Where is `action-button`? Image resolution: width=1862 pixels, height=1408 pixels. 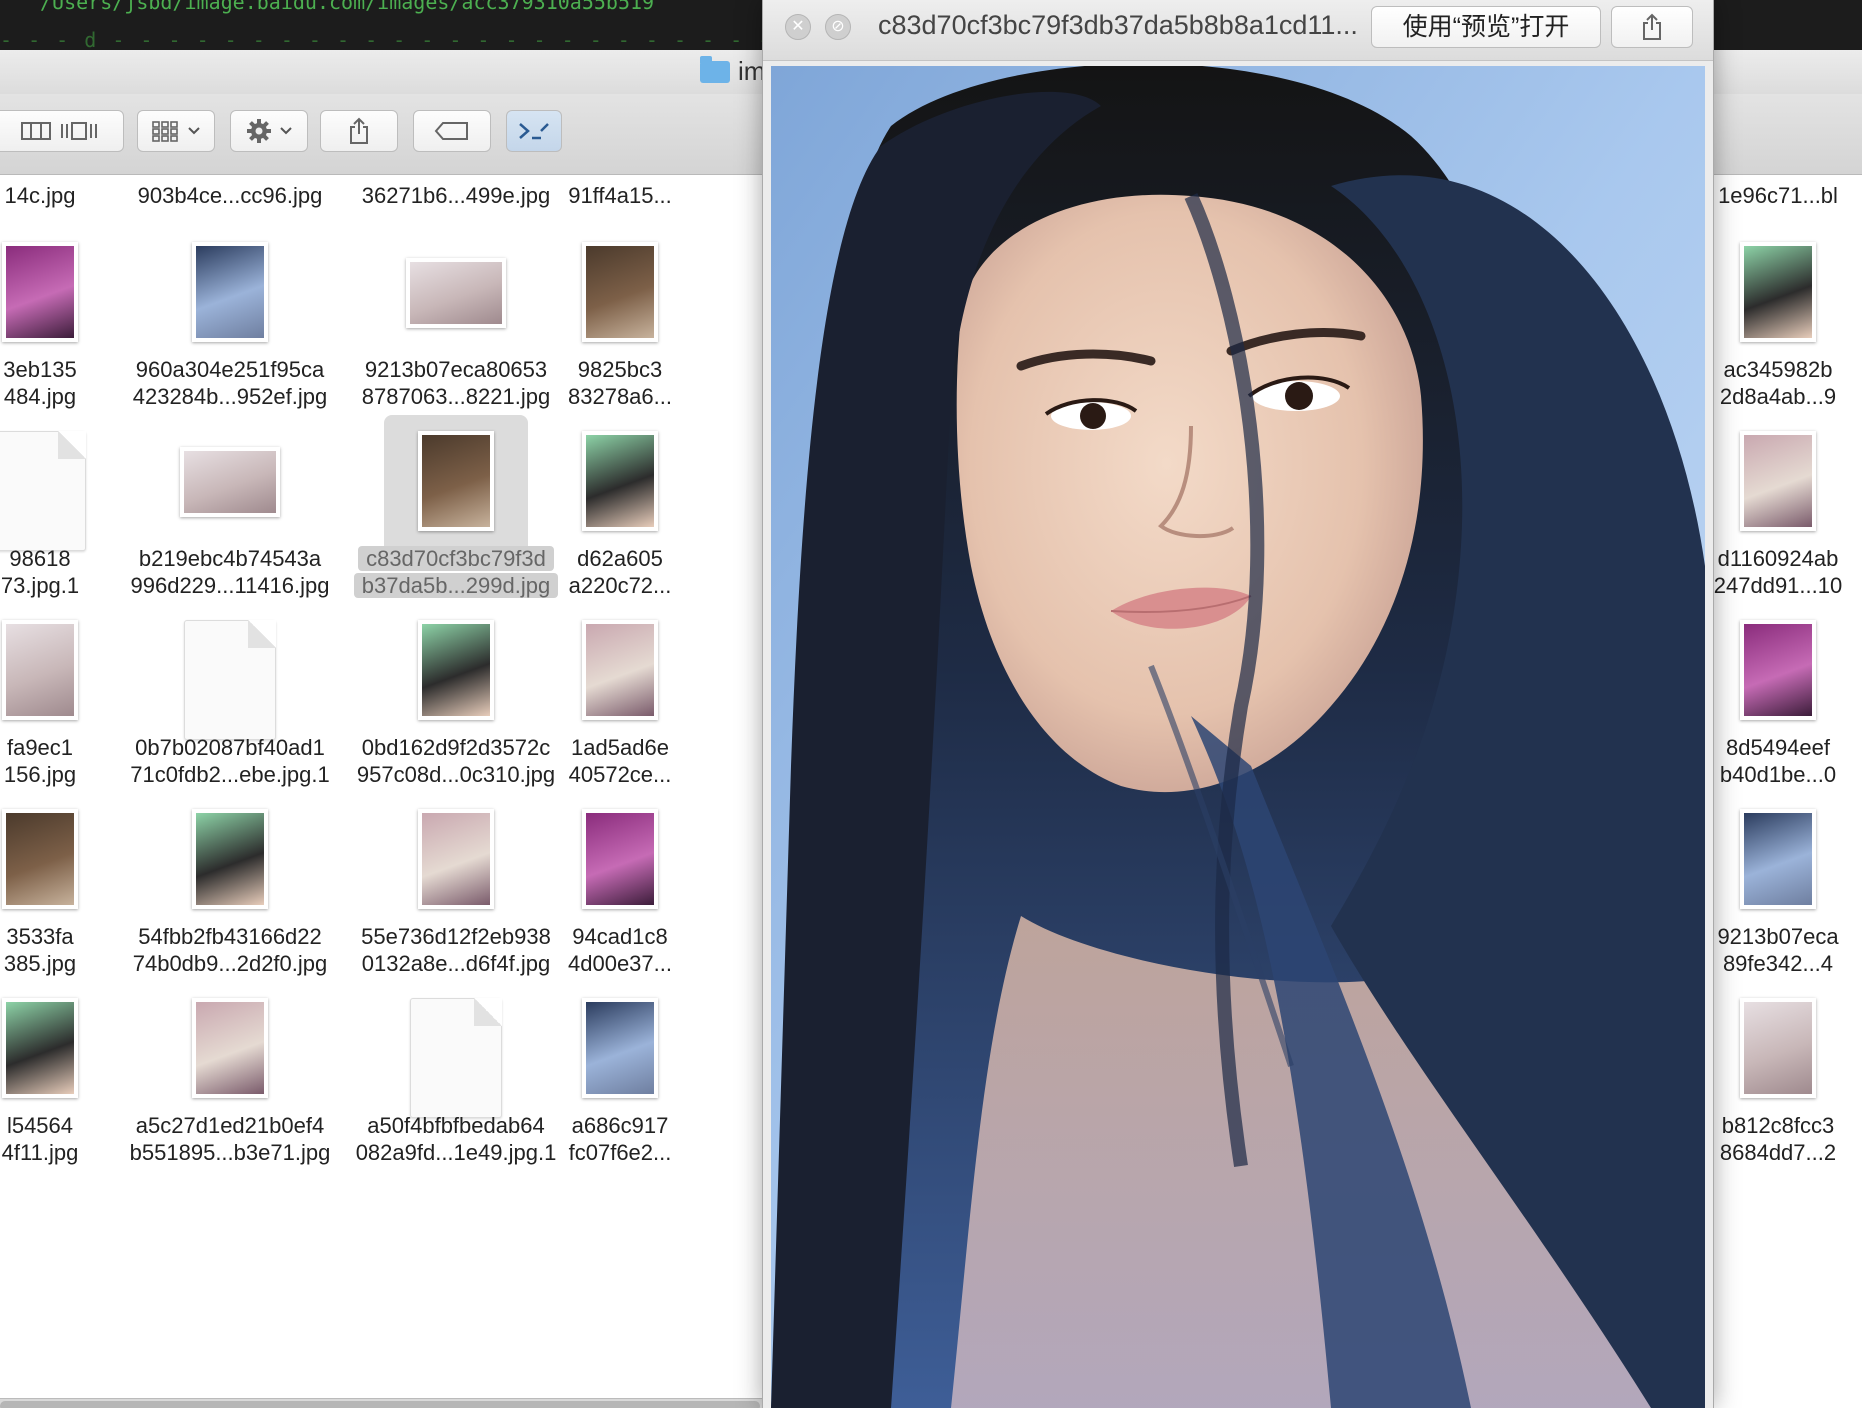 action-button is located at coordinates (269, 131).